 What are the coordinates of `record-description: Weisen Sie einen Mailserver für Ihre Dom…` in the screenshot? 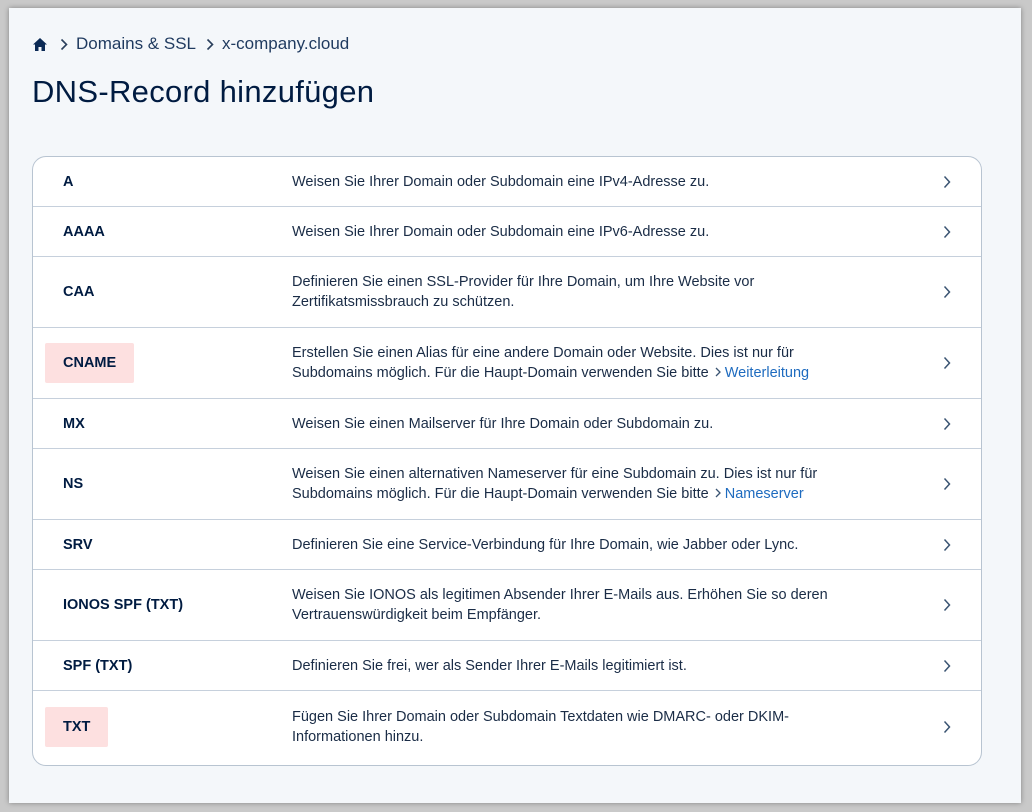 It's located at (503, 423).